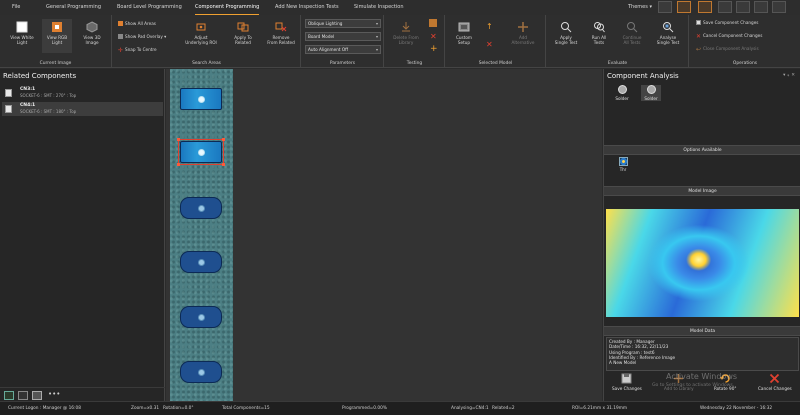 The height and width of the screenshot is (415, 800). What do you see at coordinates (489, 27) in the screenshot?
I see `arrow-up-icon: ↑` at bounding box center [489, 27].